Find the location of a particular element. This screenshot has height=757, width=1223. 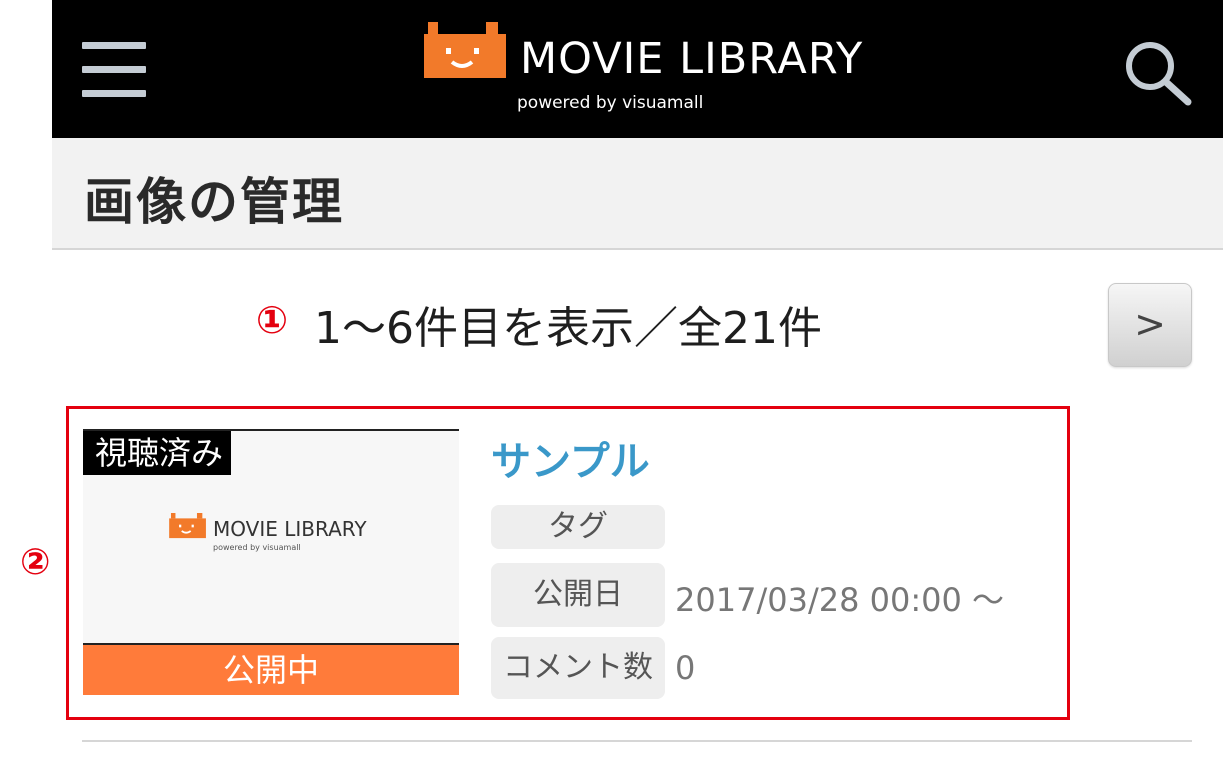

tag-label: タグ is located at coordinates (578, 527).